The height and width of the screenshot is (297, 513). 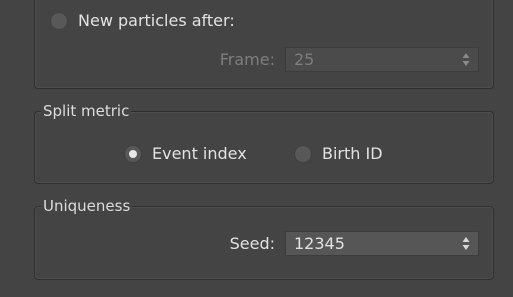 What do you see at coordinates (382, 59) in the screenshot?
I see `frame-spinner: 25` at bounding box center [382, 59].